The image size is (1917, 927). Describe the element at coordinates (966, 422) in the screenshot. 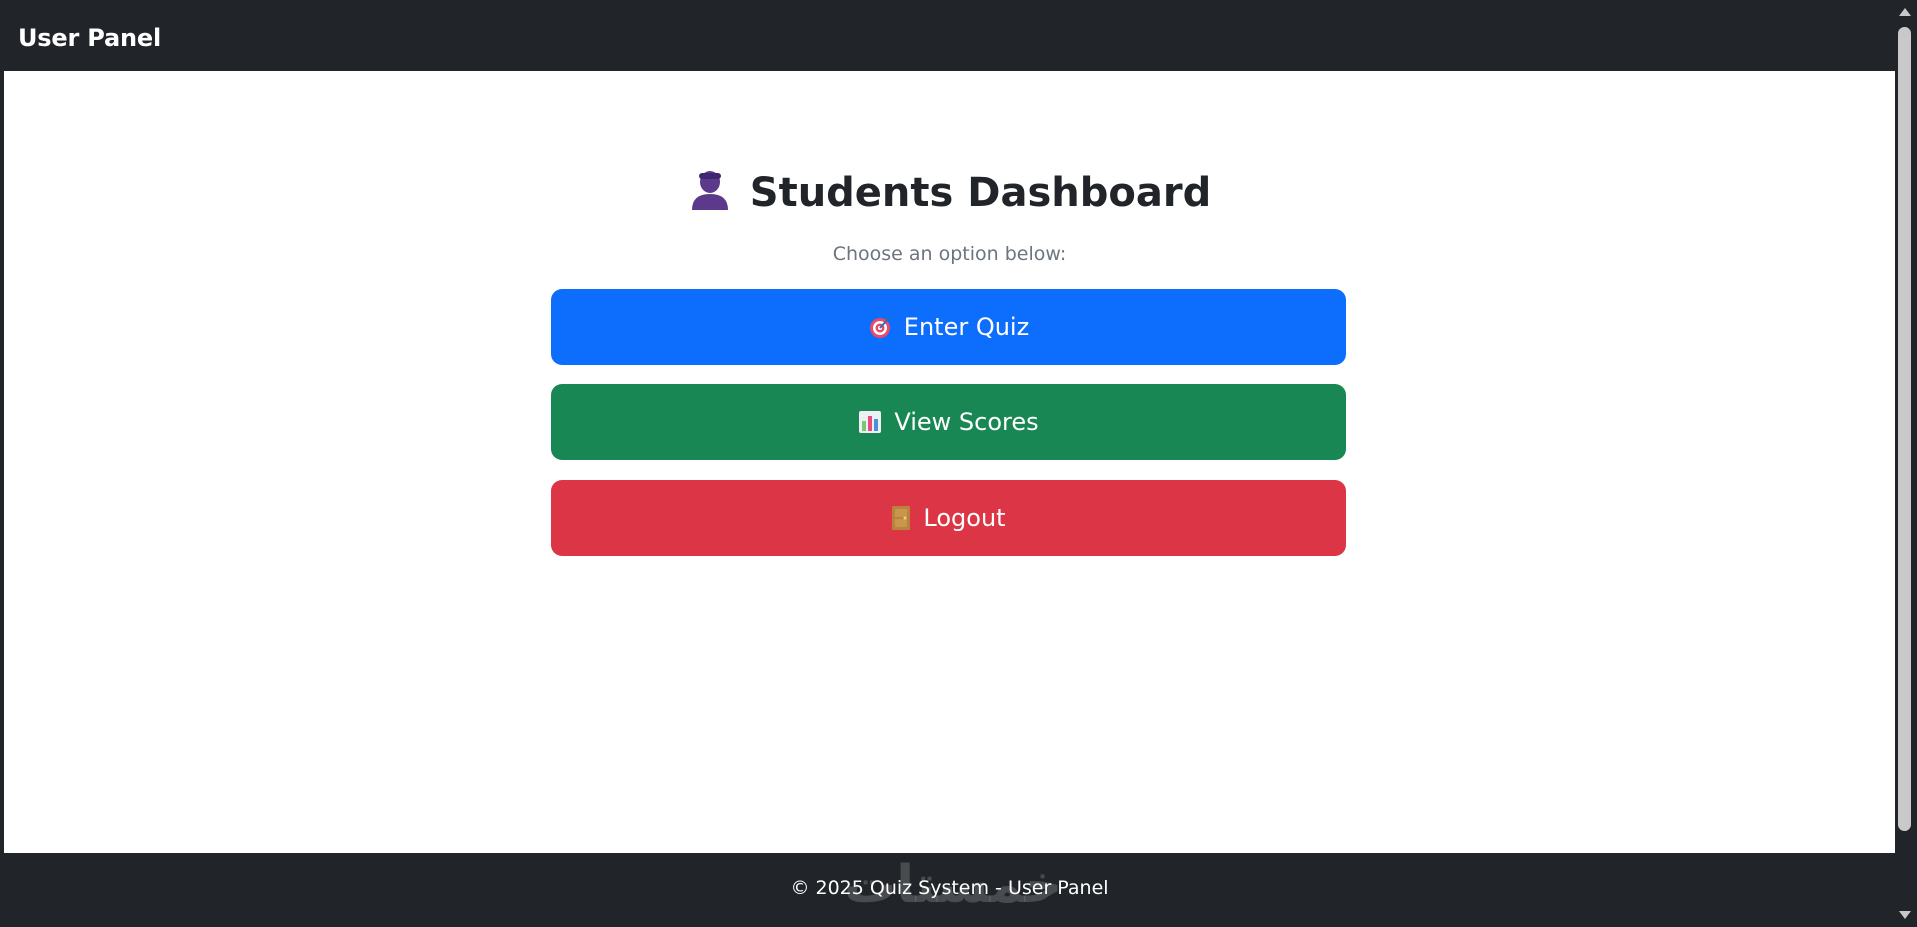

I see `view-scores-label: View Scores` at that location.